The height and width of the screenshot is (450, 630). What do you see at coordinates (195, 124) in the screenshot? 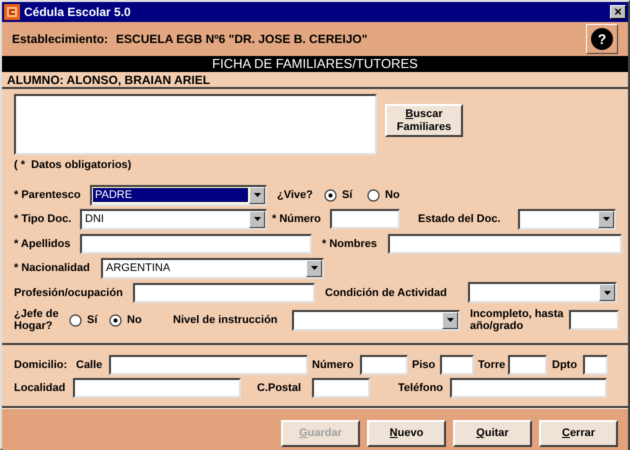
I see `list-box` at bounding box center [195, 124].